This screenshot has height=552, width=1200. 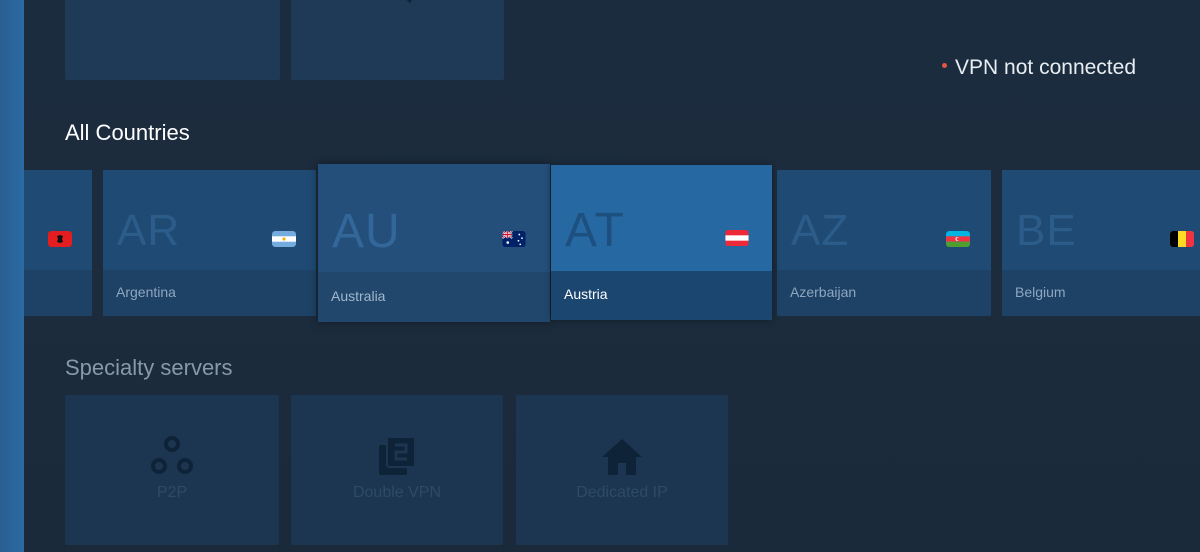 What do you see at coordinates (209, 293) in the screenshot?
I see `card-bottom: Argentina` at bounding box center [209, 293].